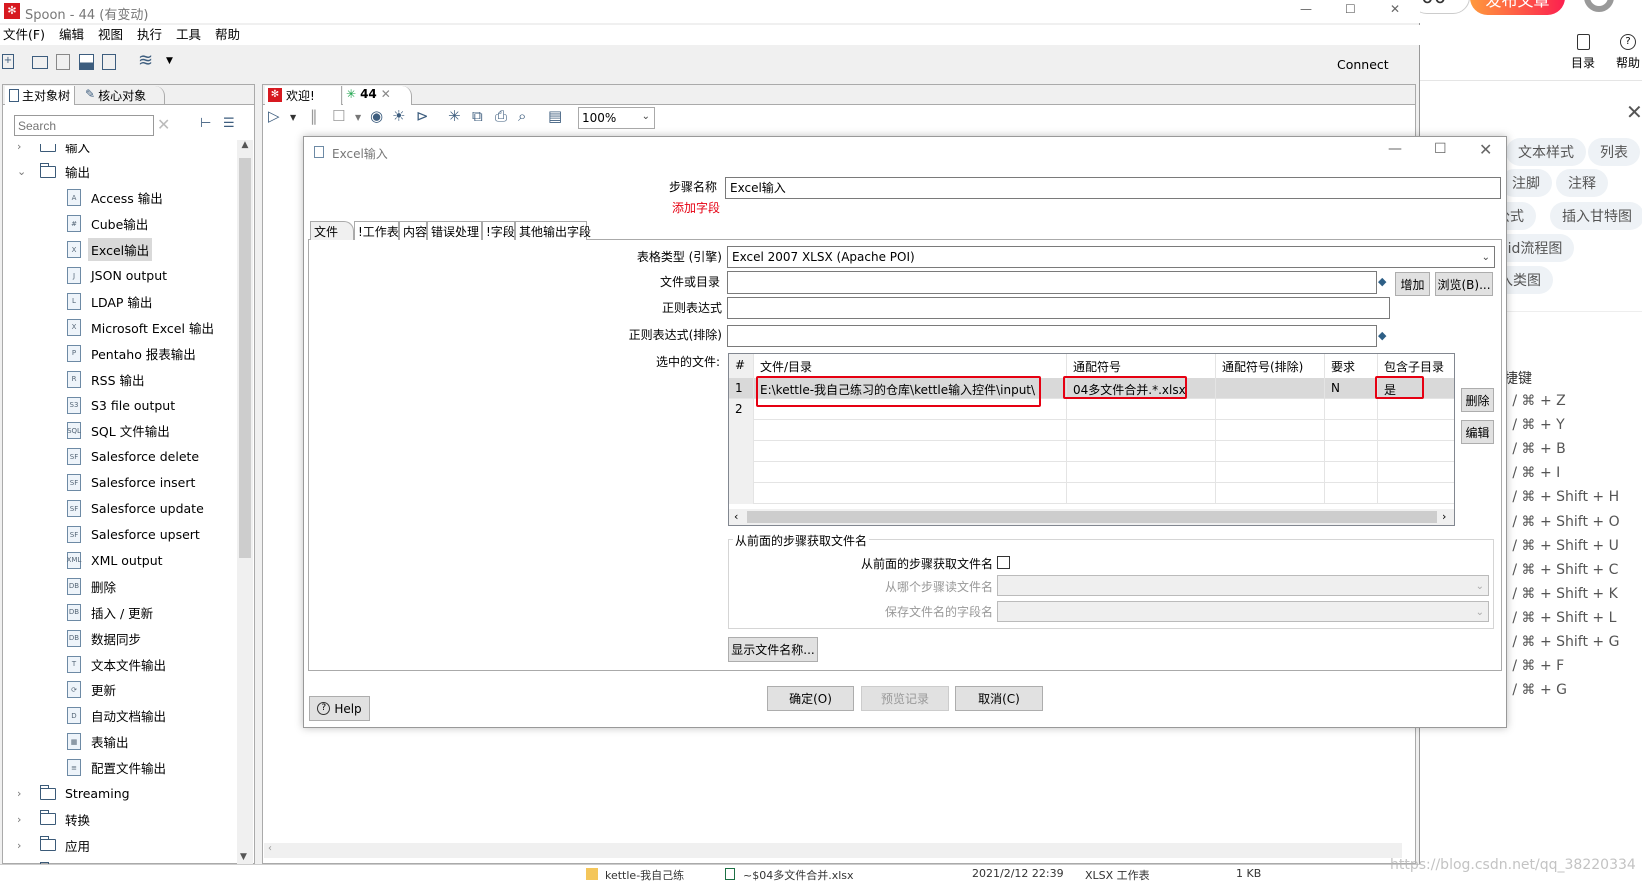  Describe the element at coordinates (86, 62) in the screenshot. I see `save-icon` at that location.